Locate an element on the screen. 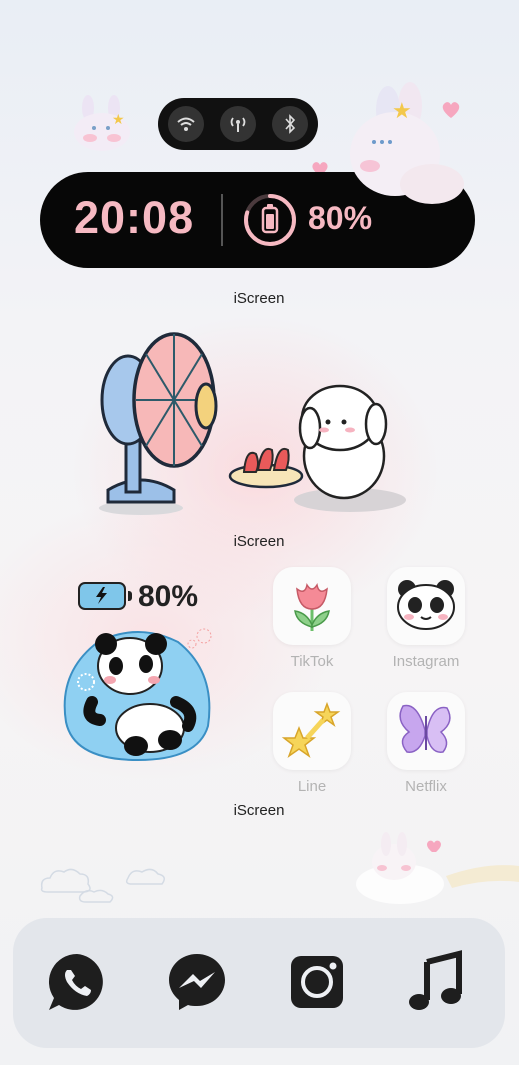  camera-icon is located at coordinates (317, 982).